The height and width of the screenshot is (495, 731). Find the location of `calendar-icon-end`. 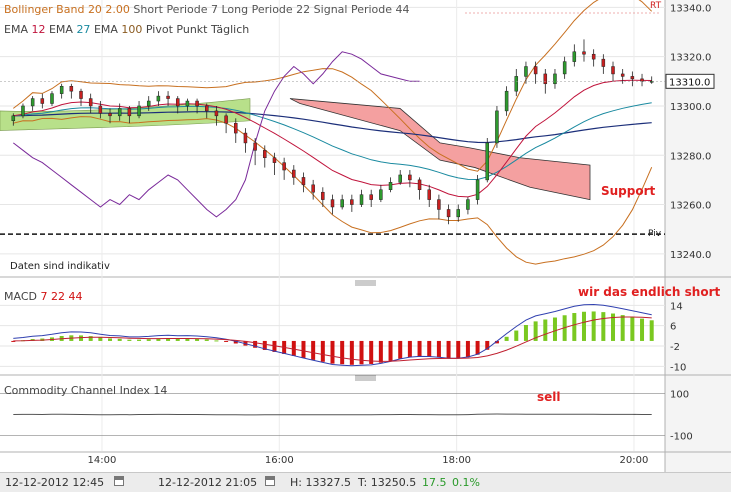

calendar-icon-end is located at coordinates (270, 481).